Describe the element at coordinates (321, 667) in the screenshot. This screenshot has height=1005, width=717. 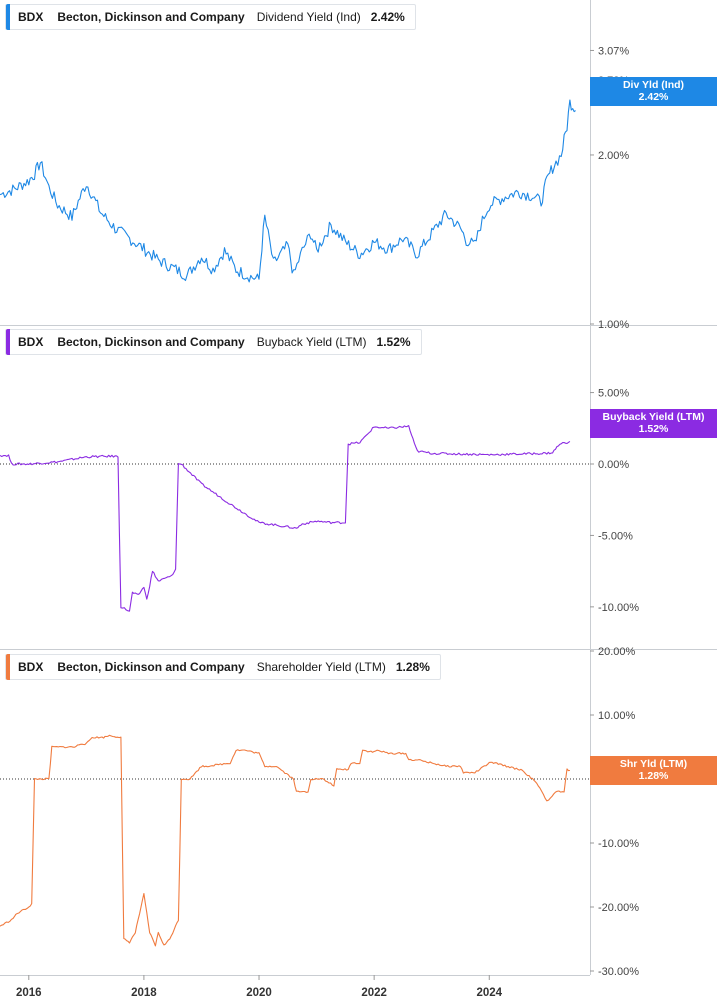
I see `legend-metric: Shareholder Yield (LTM)` at that location.